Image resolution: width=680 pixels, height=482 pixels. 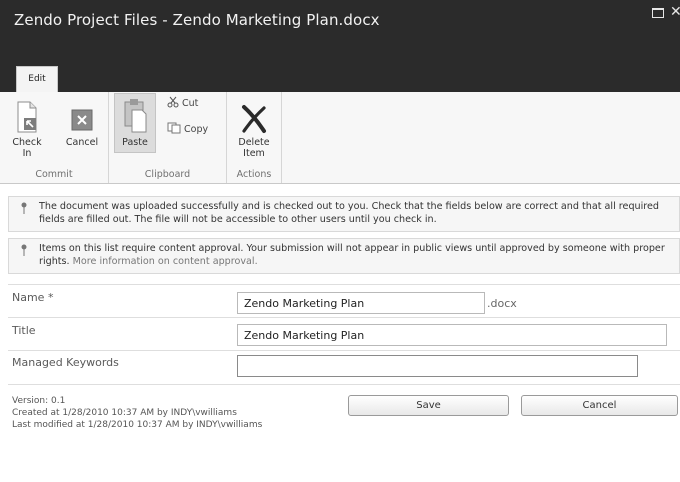 What do you see at coordinates (54, 174) in the screenshot?
I see `commit-group-label: Commit` at bounding box center [54, 174].